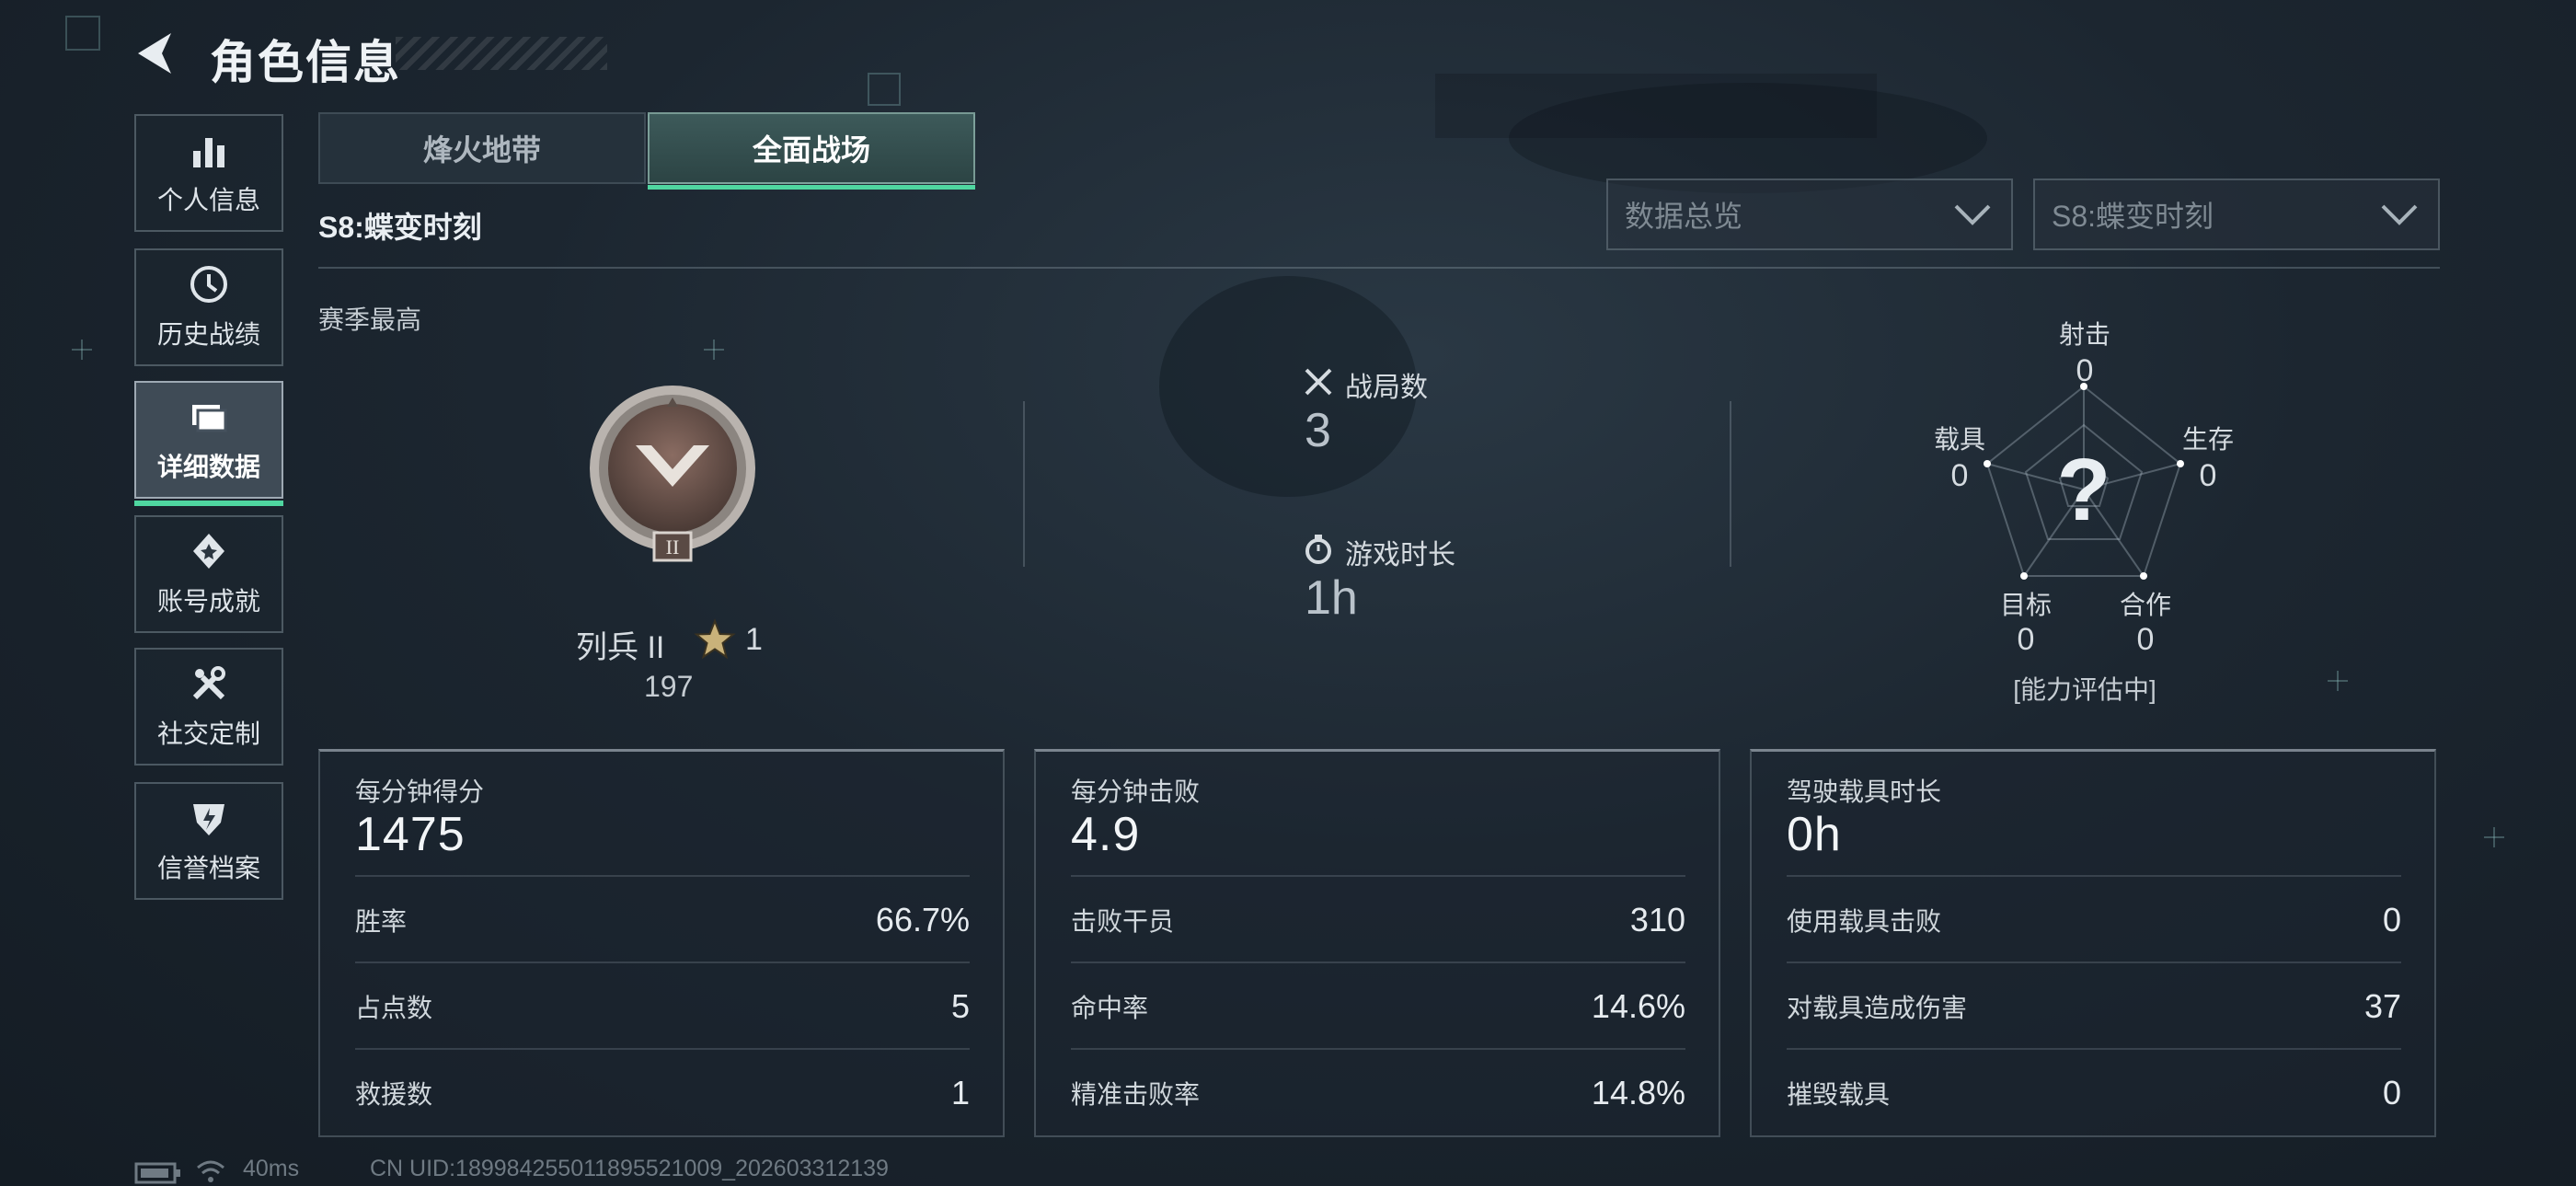 Image resolution: width=2576 pixels, height=1186 pixels. Describe the element at coordinates (1318, 382) in the screenshot. I see `crossed-swords-icon` at that location.